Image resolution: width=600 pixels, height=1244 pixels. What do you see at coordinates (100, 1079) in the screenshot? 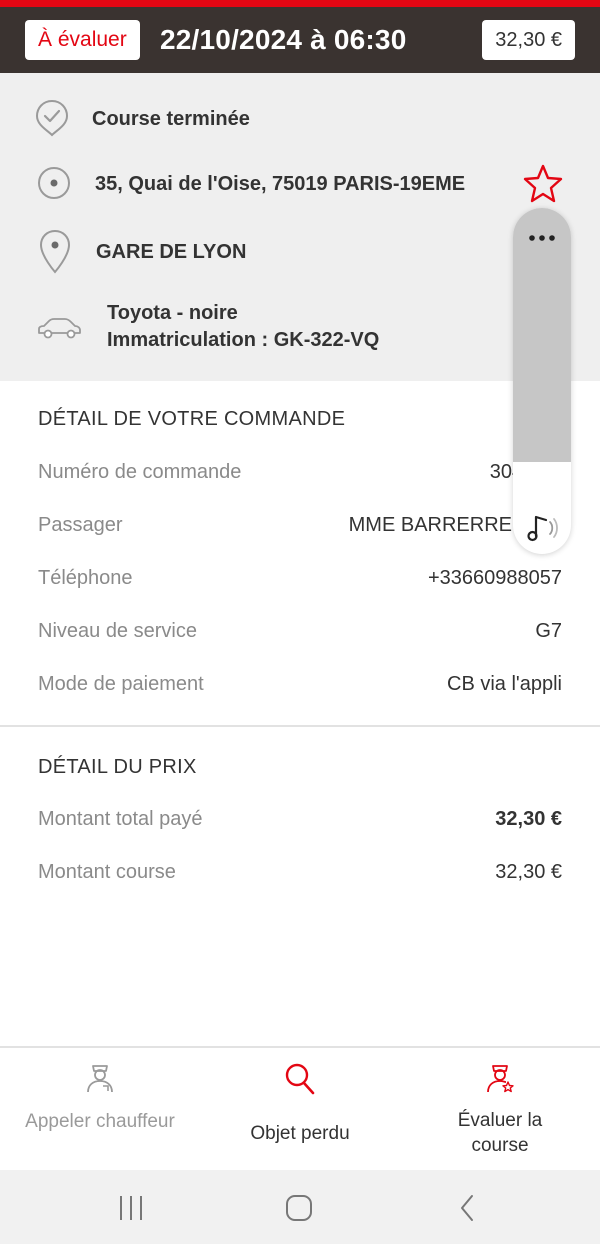
I see `driver-icon` at bounding box center [100, 1079].